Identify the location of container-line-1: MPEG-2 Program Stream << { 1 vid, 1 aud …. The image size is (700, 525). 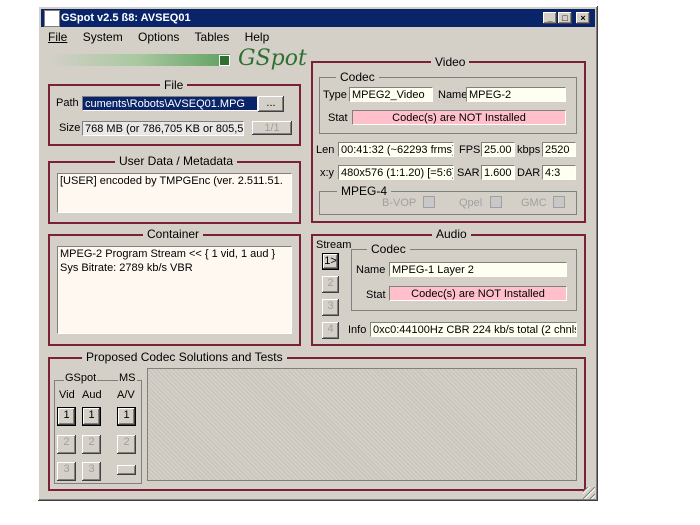
(168, 254).